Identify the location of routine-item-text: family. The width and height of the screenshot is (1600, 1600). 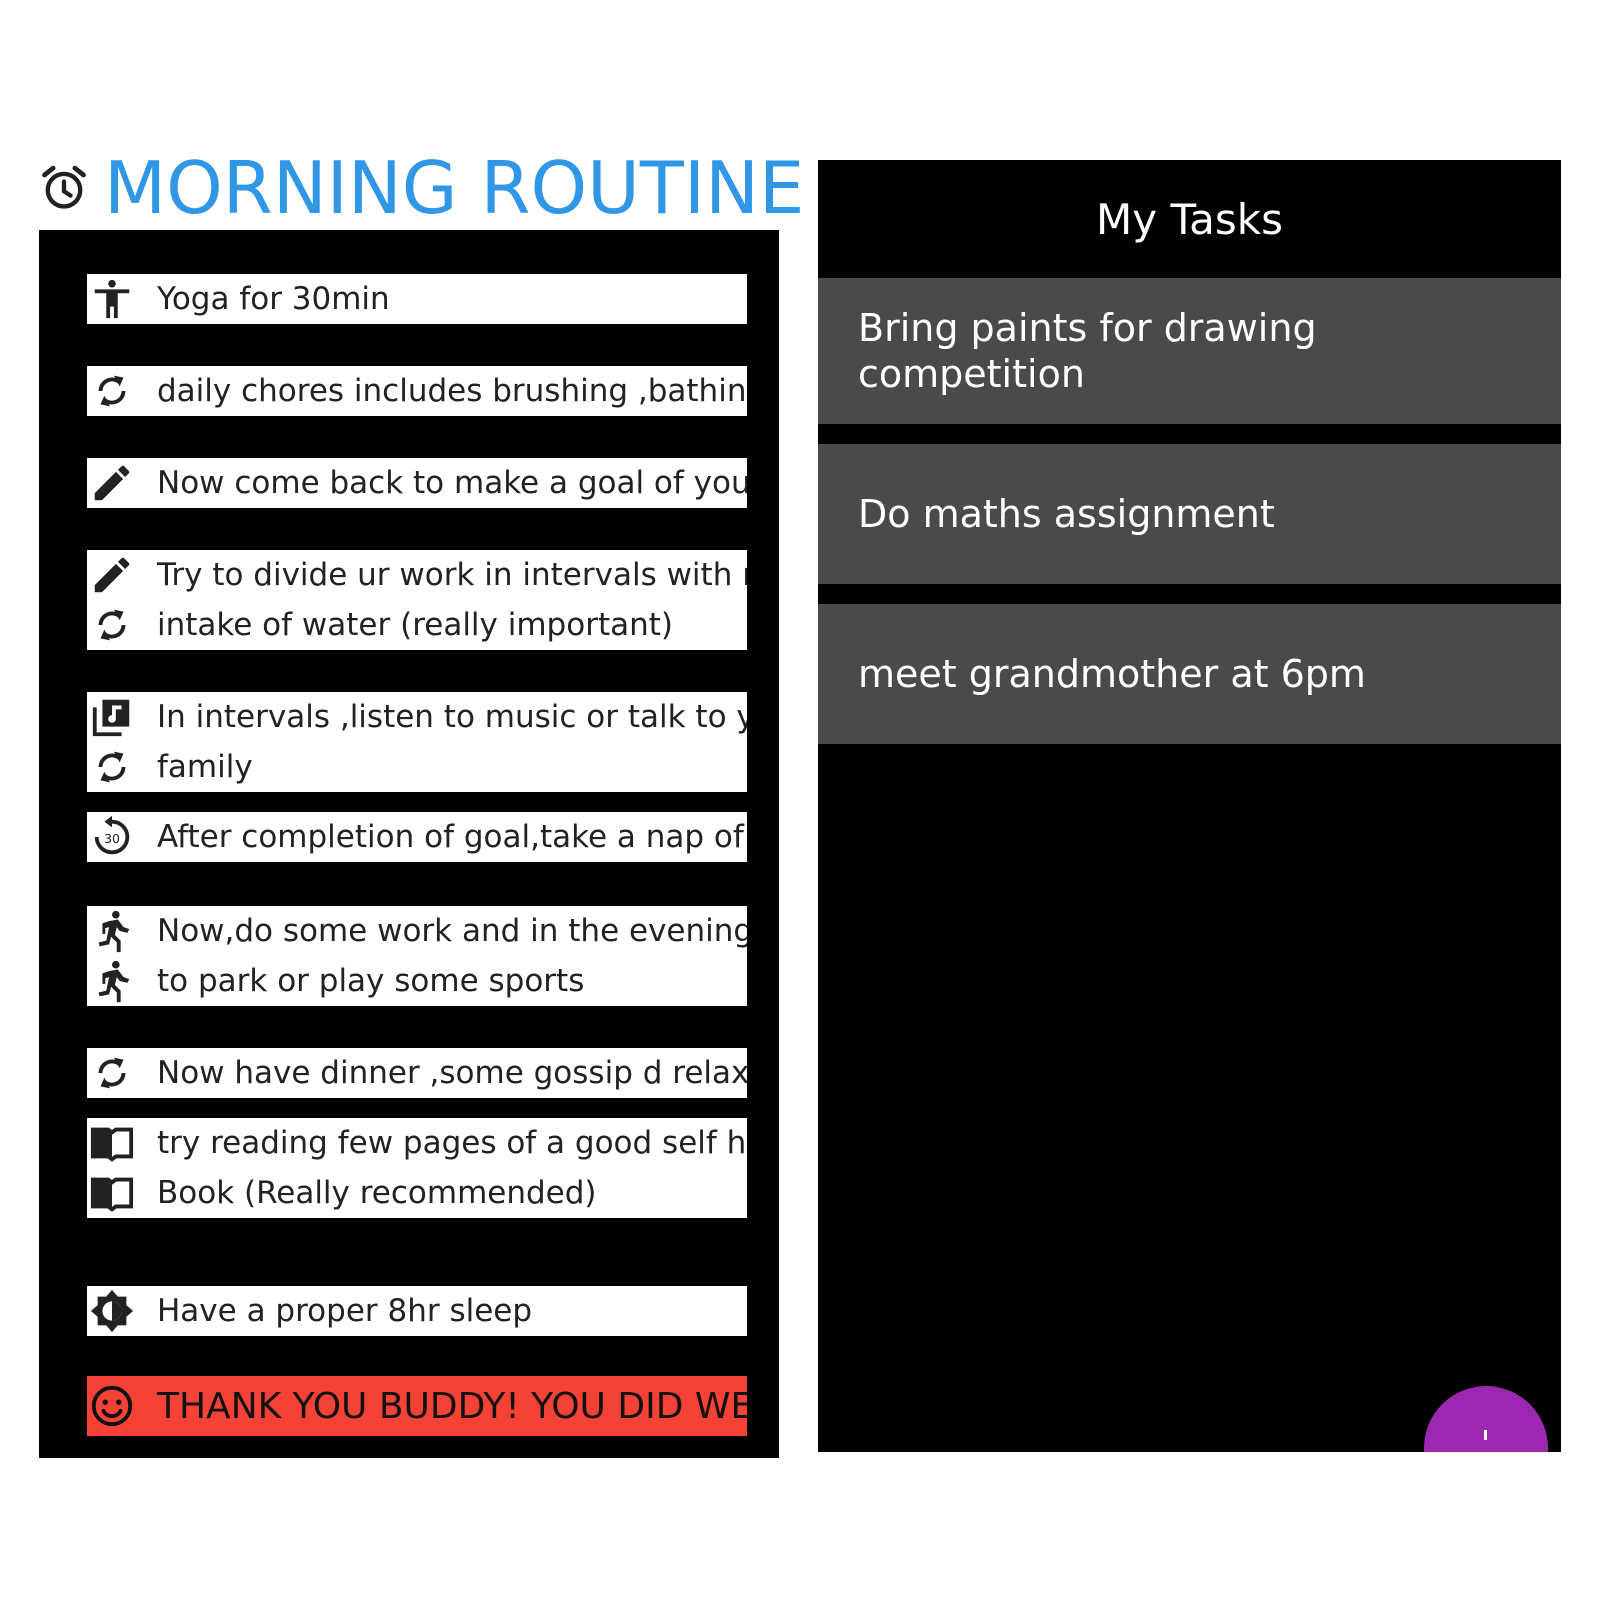
(205, 767).